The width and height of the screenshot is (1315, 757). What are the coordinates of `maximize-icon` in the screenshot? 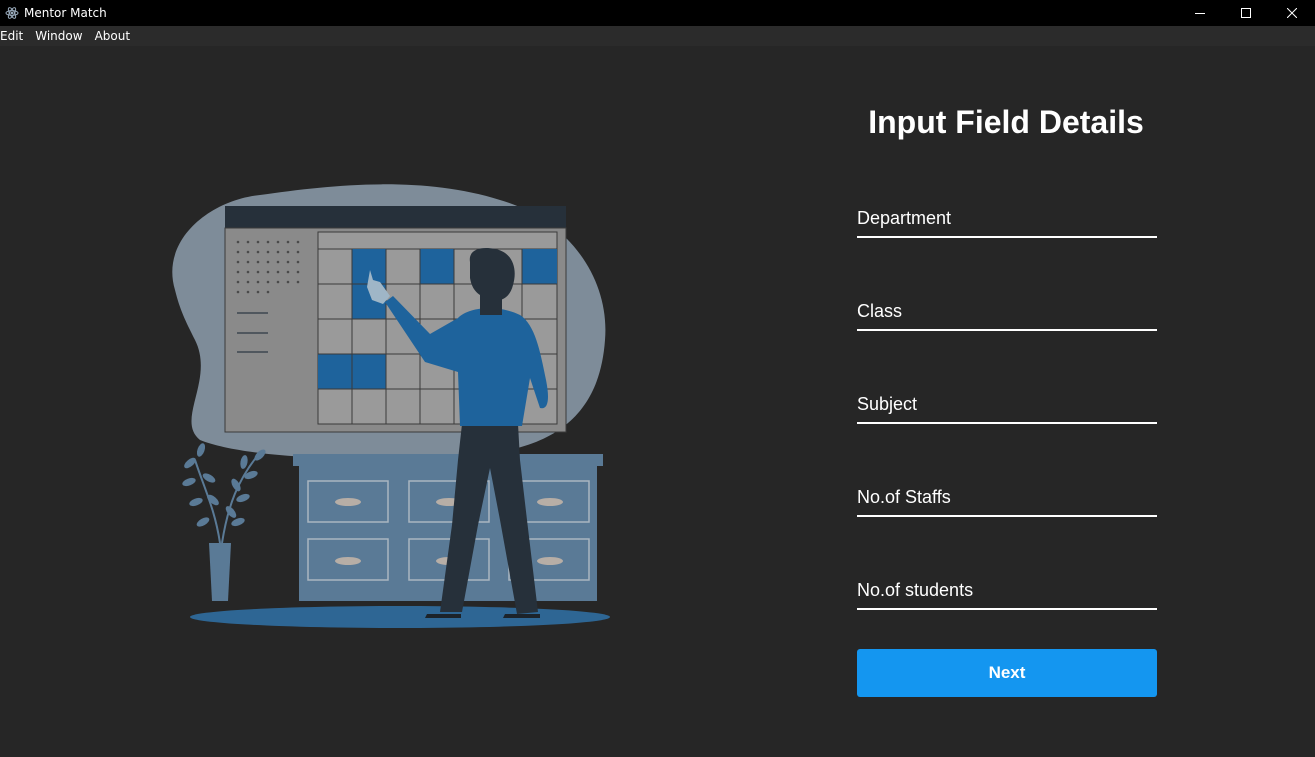 It's located at (1246, 13).